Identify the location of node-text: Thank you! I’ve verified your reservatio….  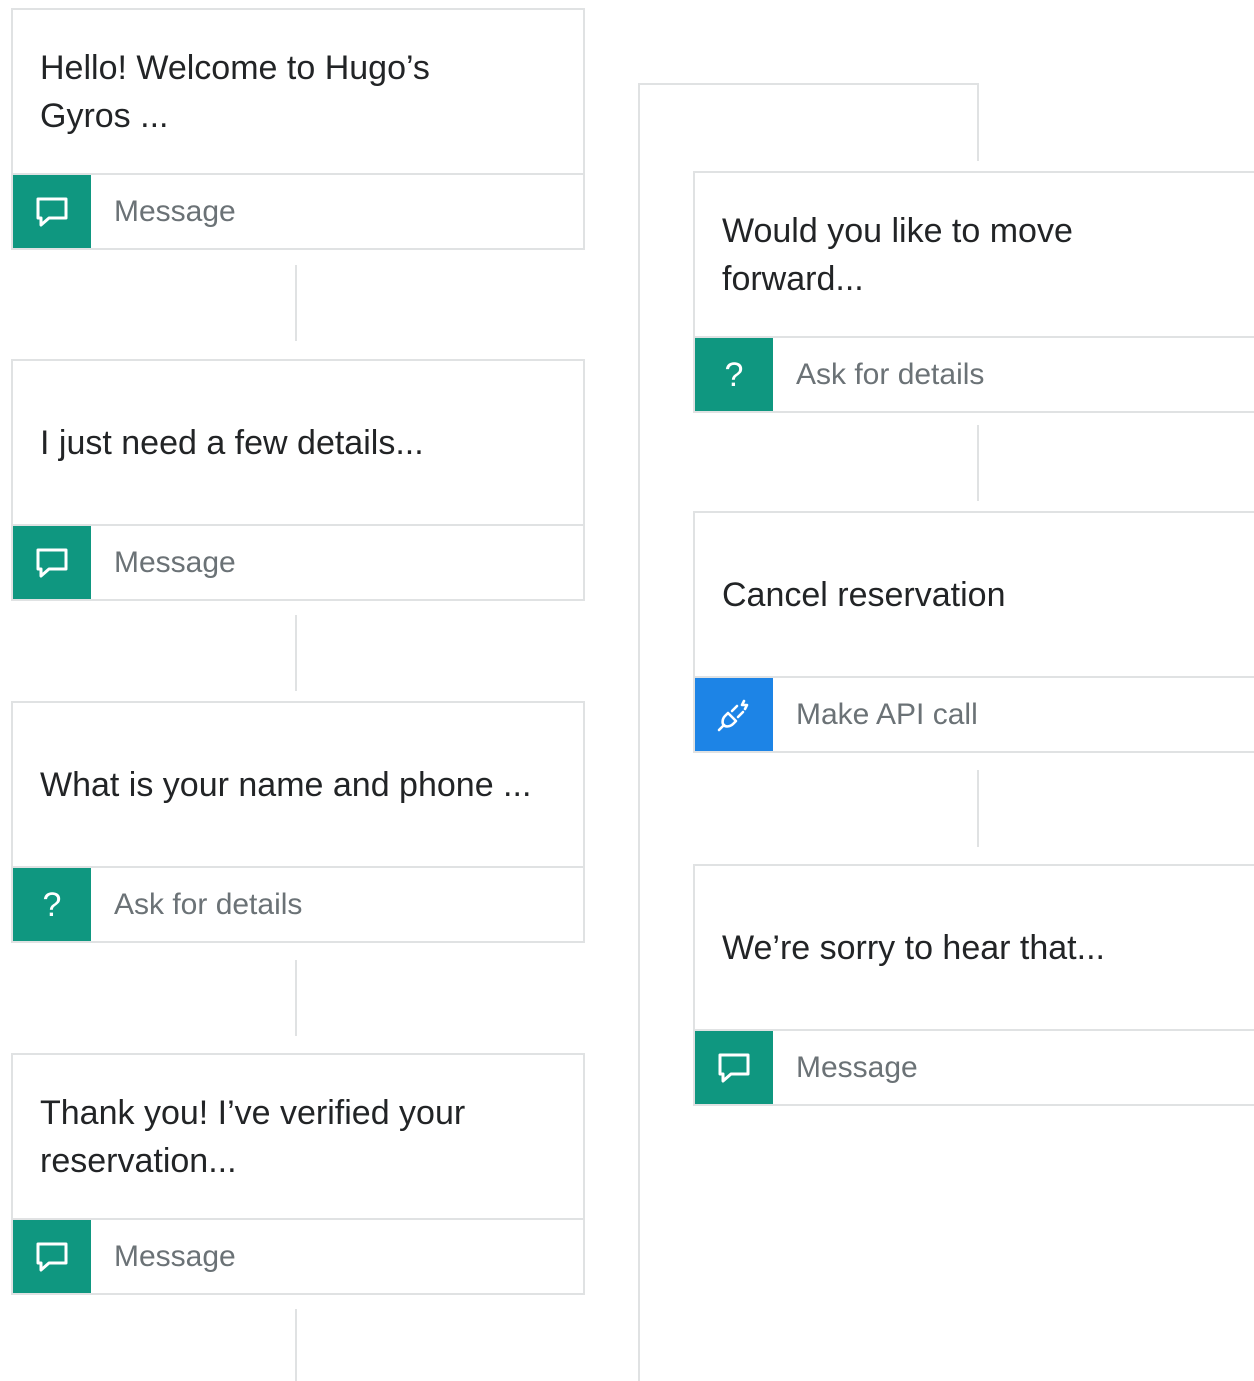
(298, 1137).